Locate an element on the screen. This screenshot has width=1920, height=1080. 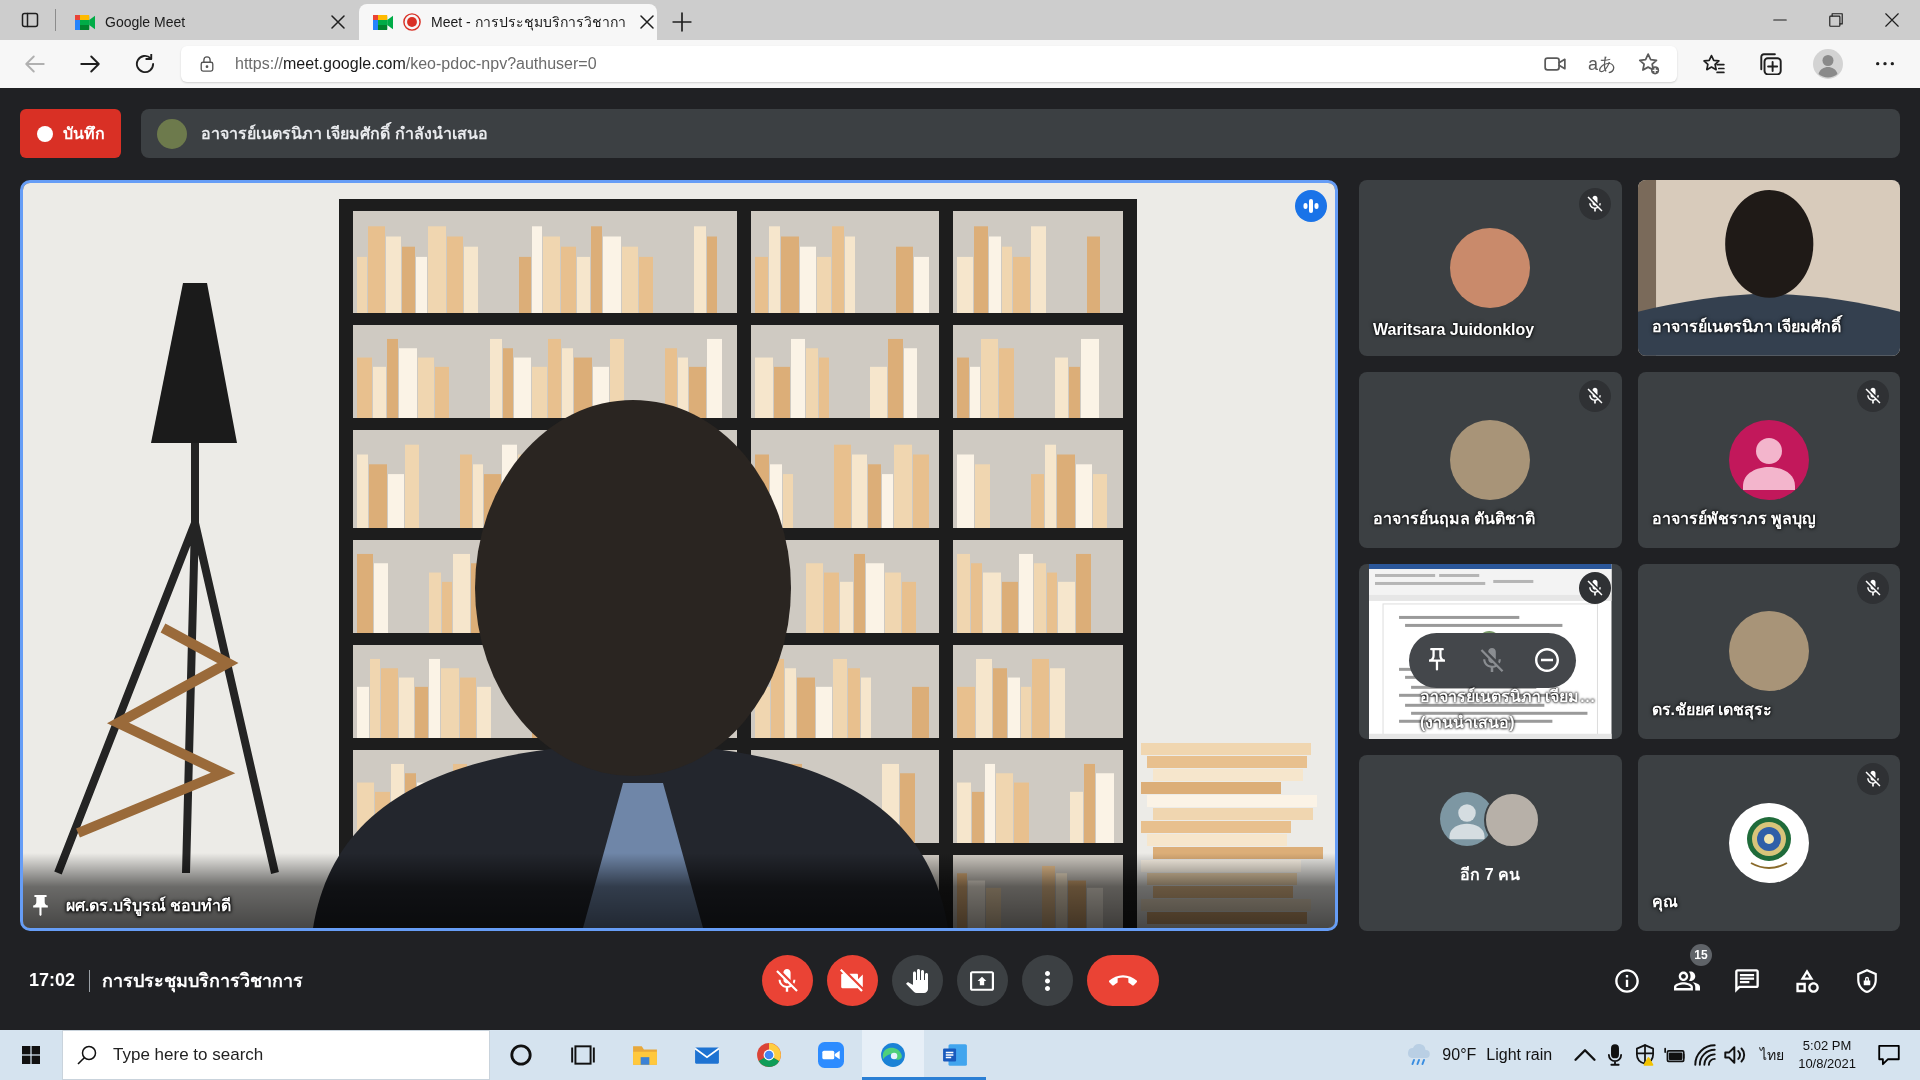
leave-call-button is located at coordinates (1122, 980).